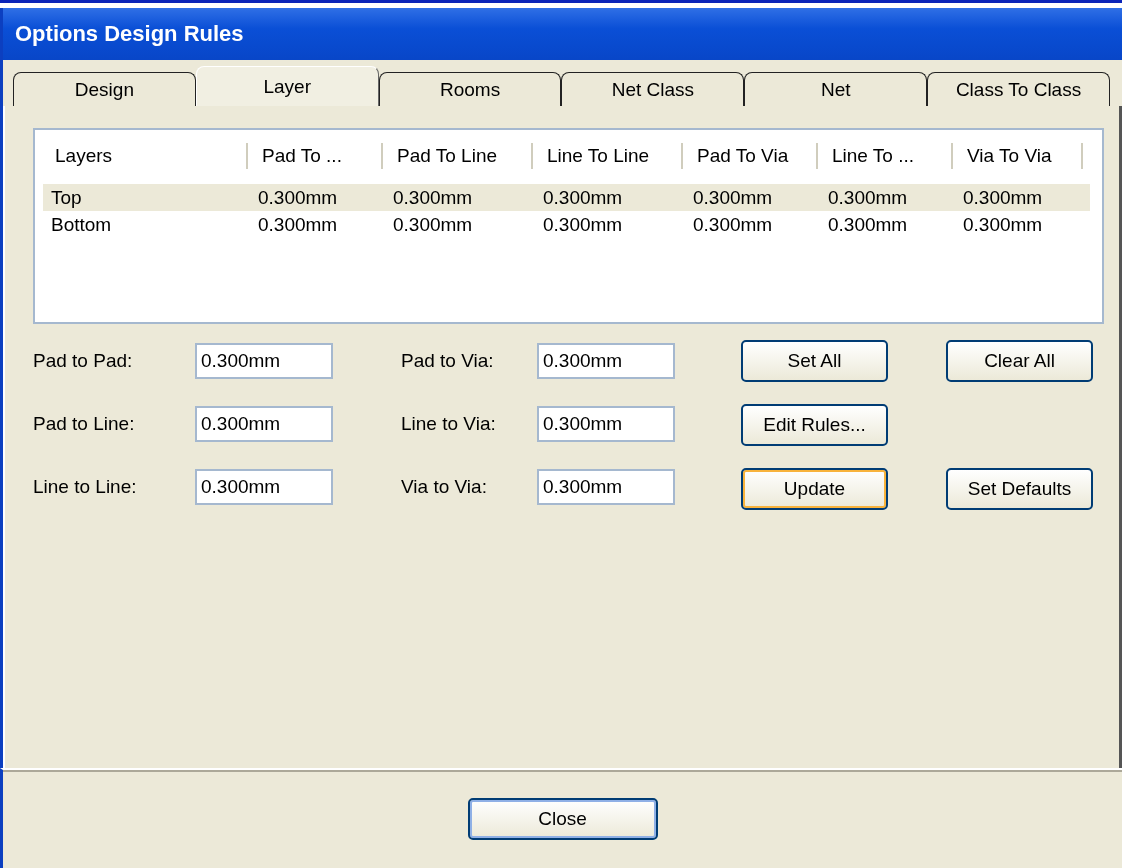 This screenshot has width=1122, height=868. What do you see at coordinates (470, 89) in the screenshot?
I see `tab: Rooms` at bounding box center [470, 89].